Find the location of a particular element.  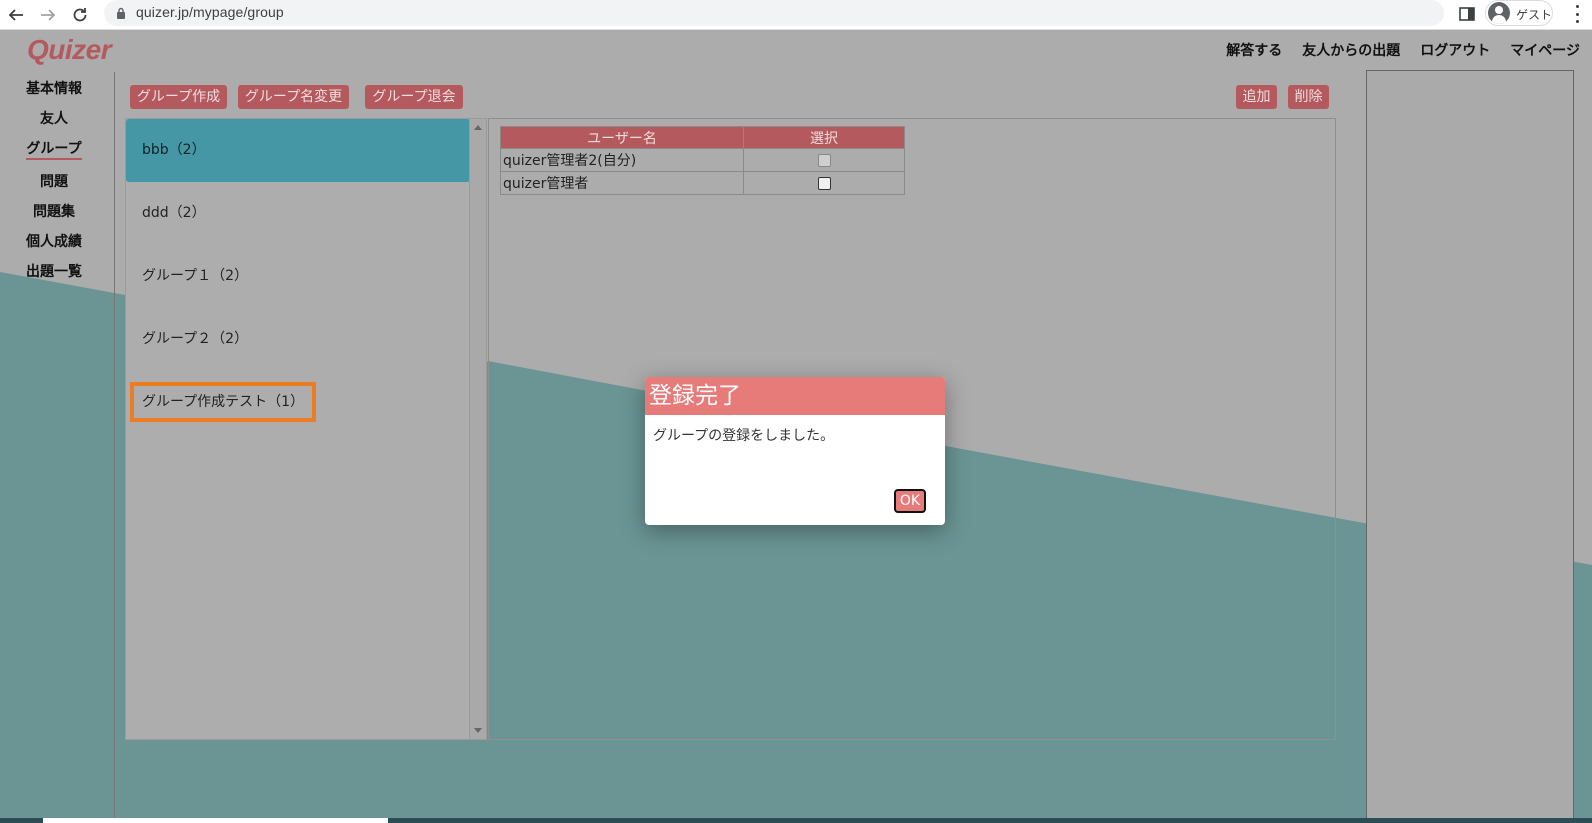

forward-arrow-icon is located at coordinates (48, 15).